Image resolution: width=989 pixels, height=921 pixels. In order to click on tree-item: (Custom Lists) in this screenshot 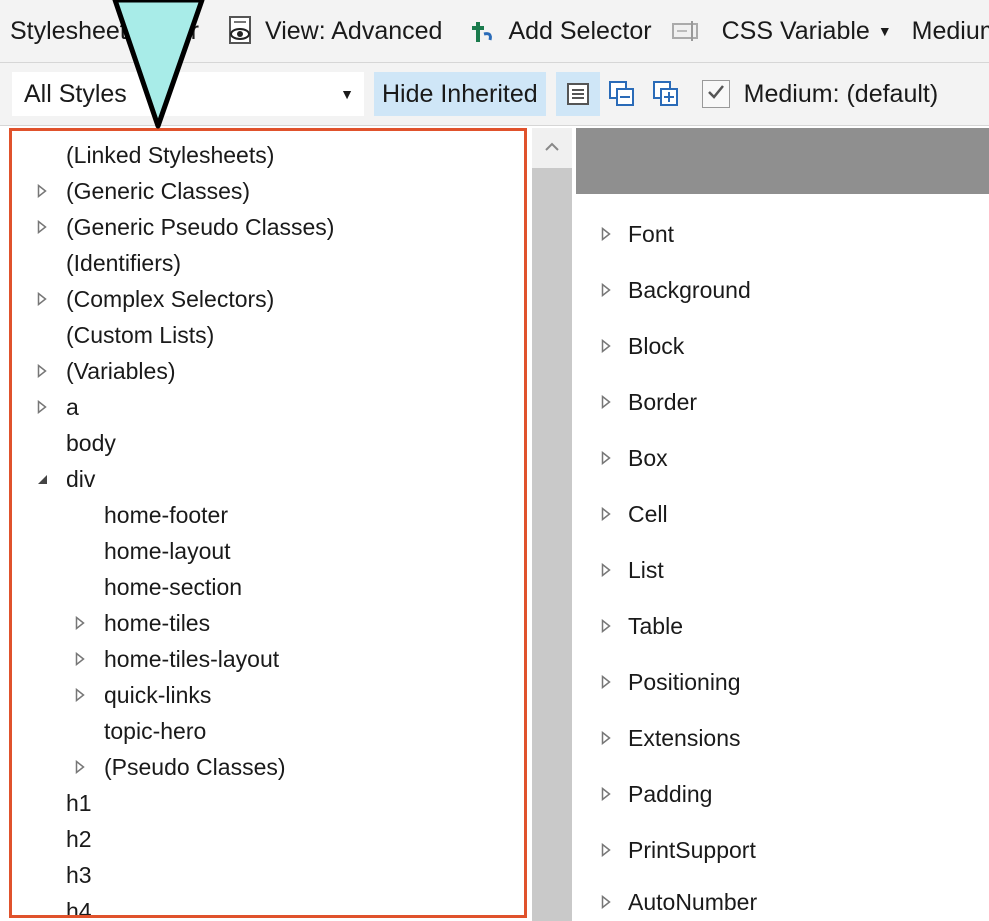, I will do `click(123, 335)`.